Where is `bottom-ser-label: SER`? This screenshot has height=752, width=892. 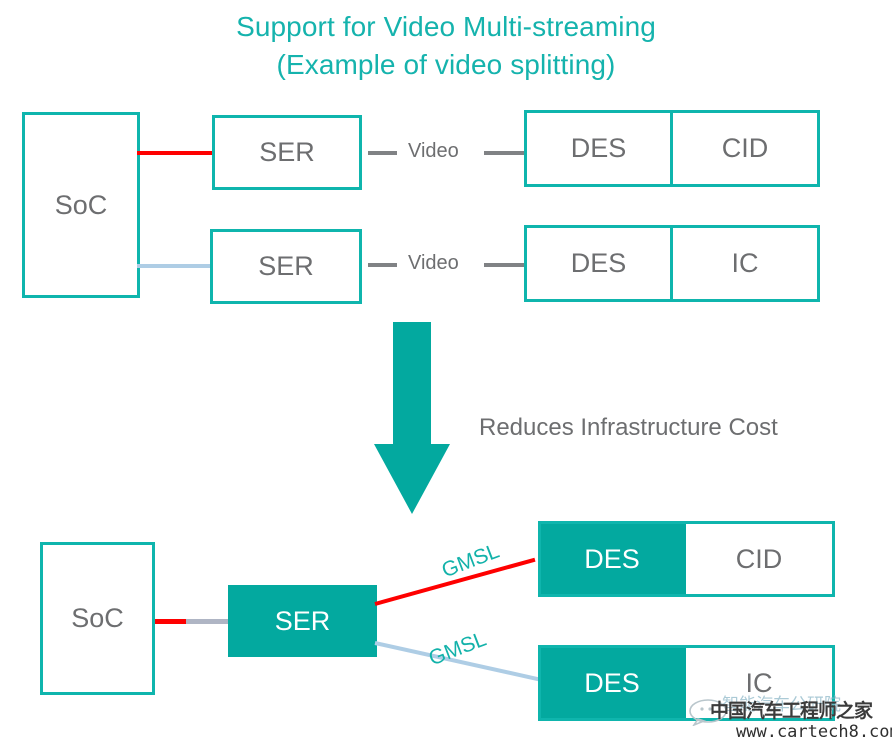 bottom-ser-label: SER is located at coordinates (302, 620).